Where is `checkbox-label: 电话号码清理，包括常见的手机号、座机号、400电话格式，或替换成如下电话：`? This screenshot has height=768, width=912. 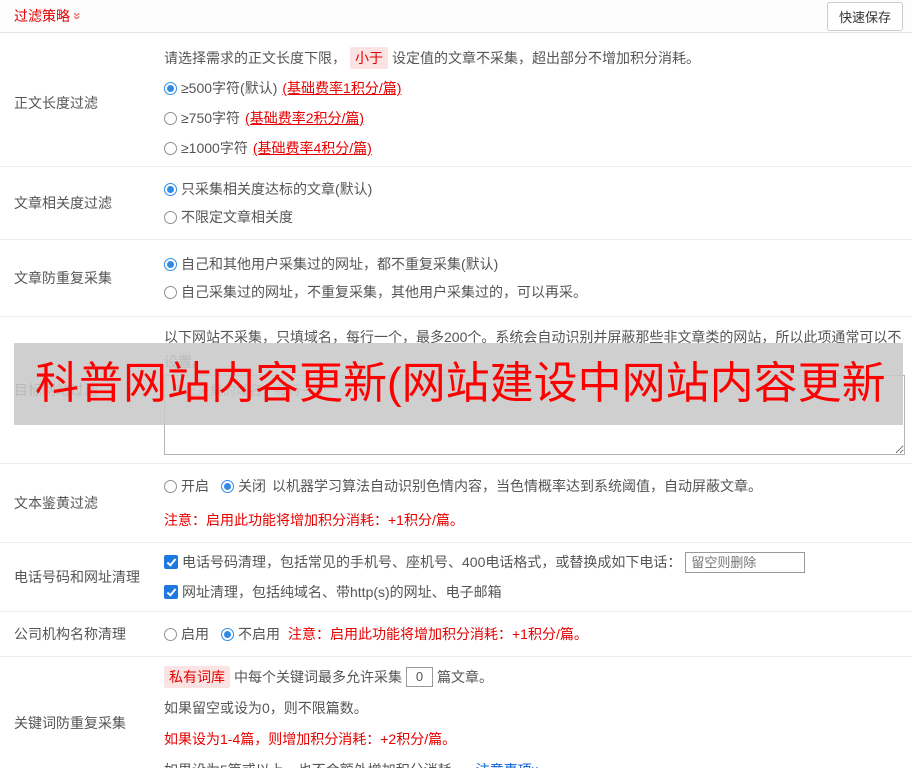 checkbox-label: 电话号码清理，包括常见的手机号、座机号、400电话格式，或替换成如下电话： is located at coordinates (432, 562).